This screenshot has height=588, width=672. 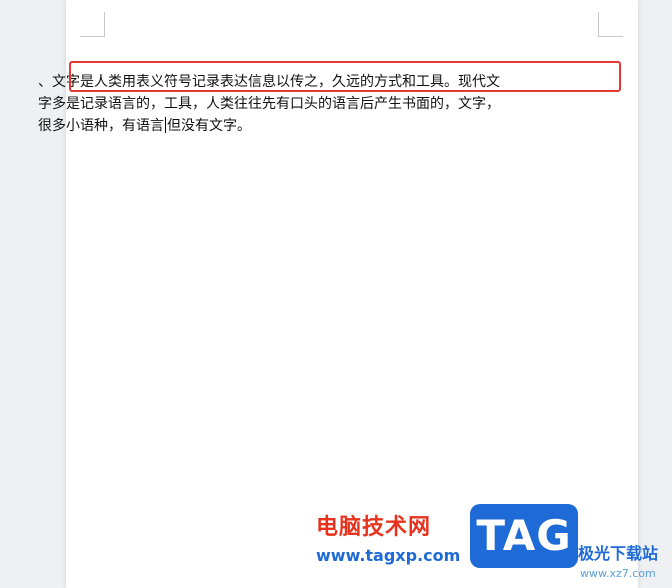 What do you see at coordinates (286, 126) in the screenshot?
I see `text-line-3: 很多小语种，有语言 但没有文字。` at bounding box center [286, 126].